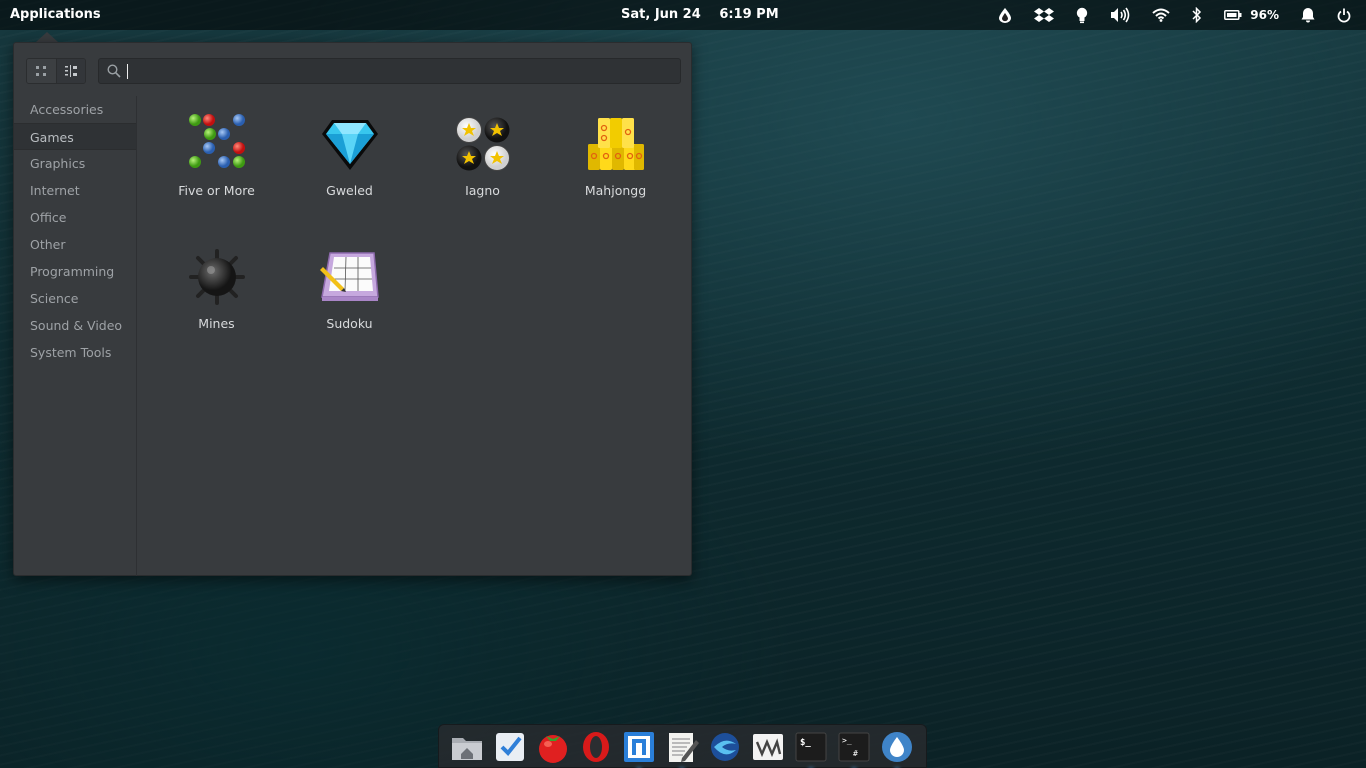 The image size is (1366, 768). I want to click on app-mines: Mines, so click(216, 302).